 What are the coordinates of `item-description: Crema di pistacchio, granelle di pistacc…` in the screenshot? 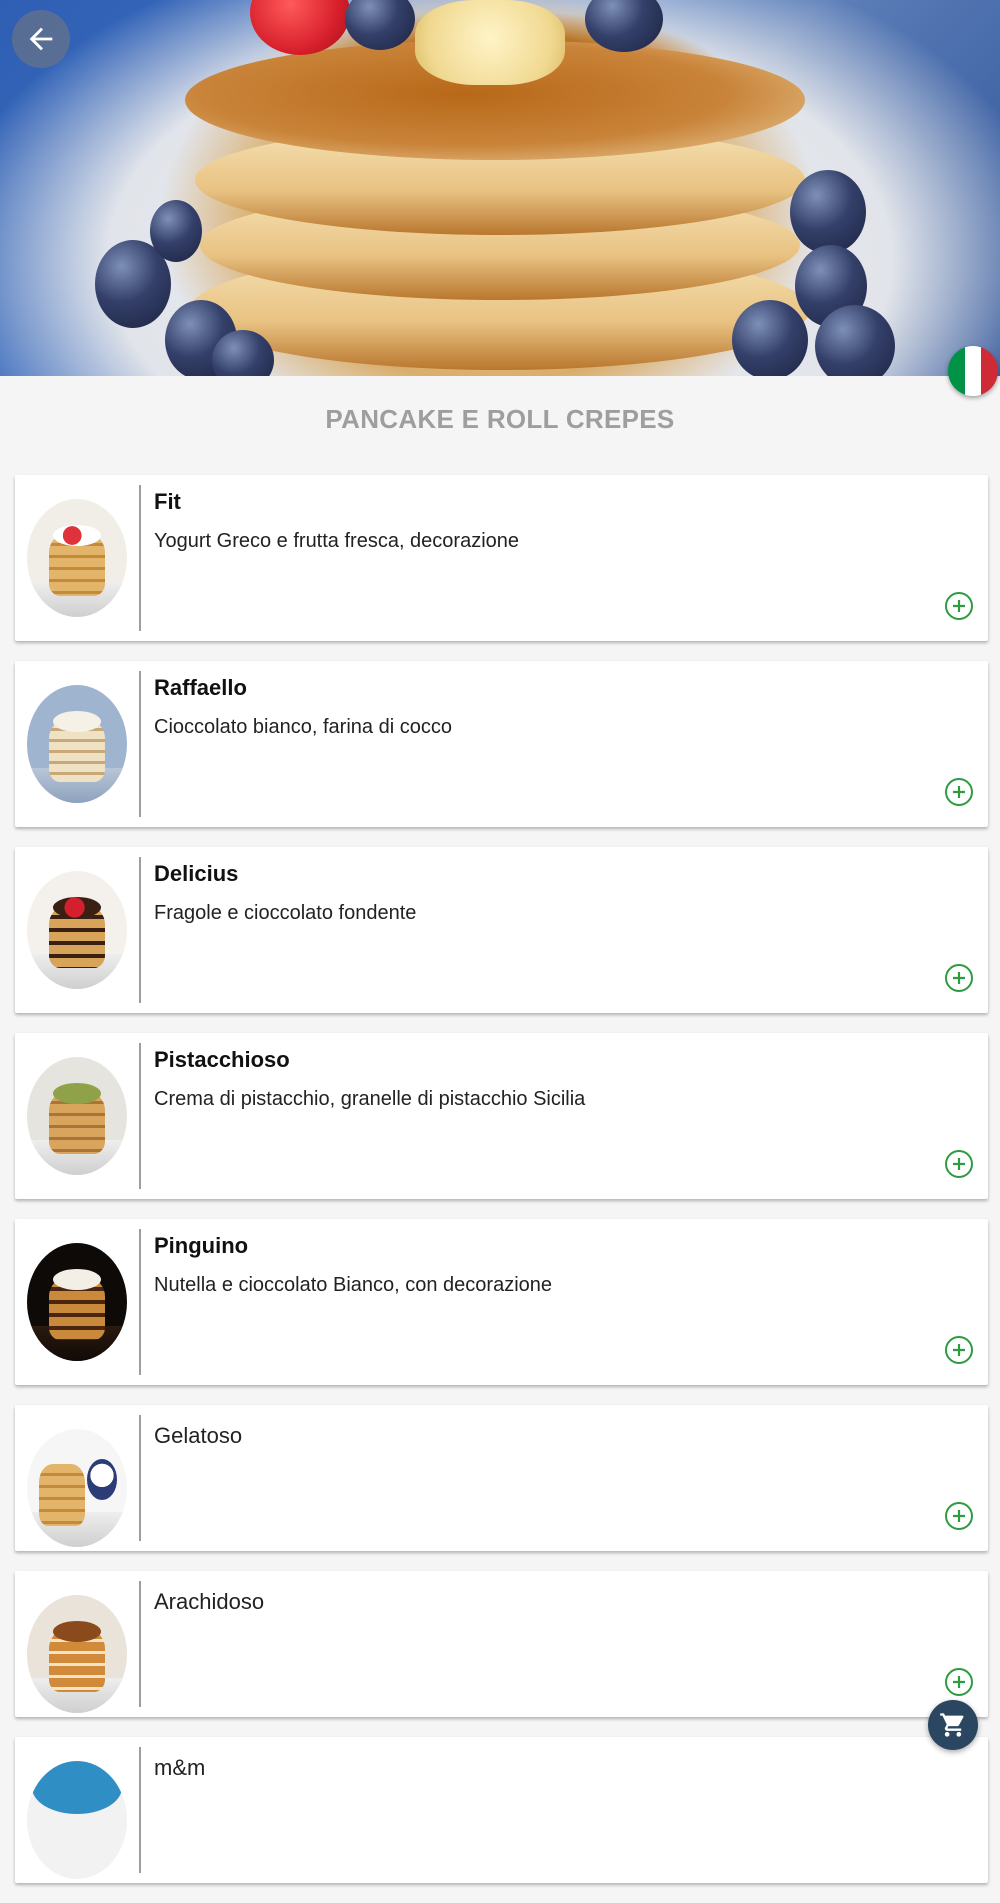 It's located at (370, 1099).